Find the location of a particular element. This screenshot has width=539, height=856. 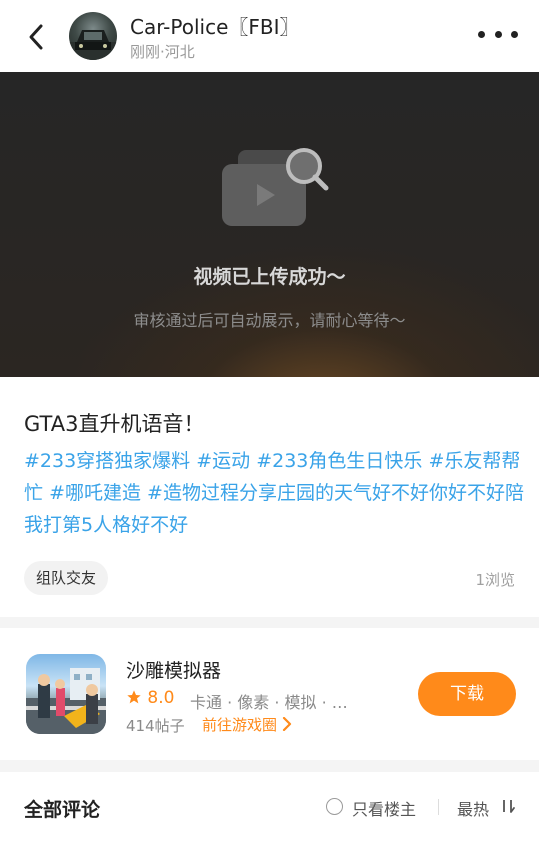

video-search-icon is located at coordinates (275, 187).